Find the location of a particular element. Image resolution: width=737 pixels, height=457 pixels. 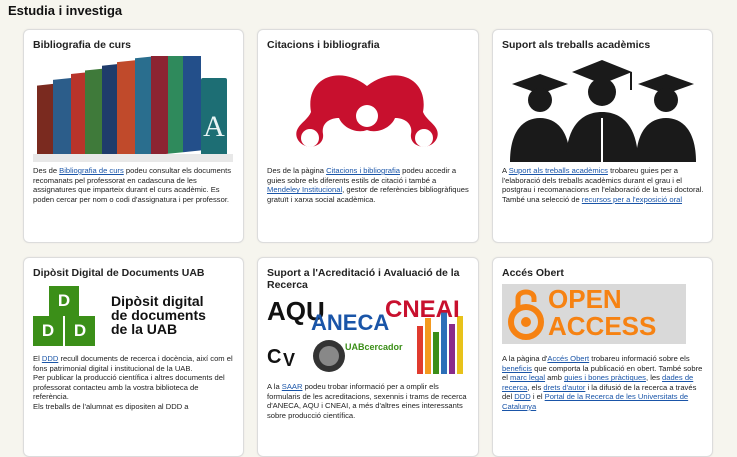

card-text-run: , els is located at coordinates (535, 387).